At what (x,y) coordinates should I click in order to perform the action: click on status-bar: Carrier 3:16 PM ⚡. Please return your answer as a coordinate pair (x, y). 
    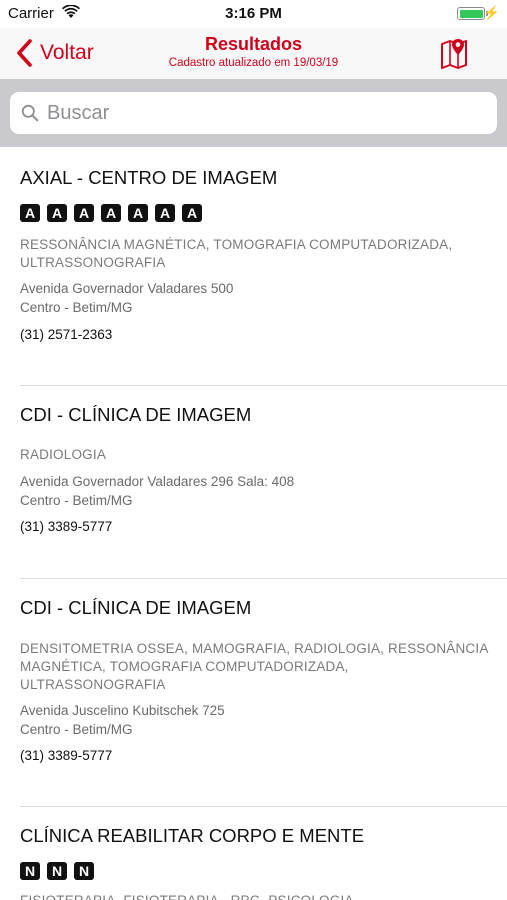
    Looking at the image, I should click on (253, 14).